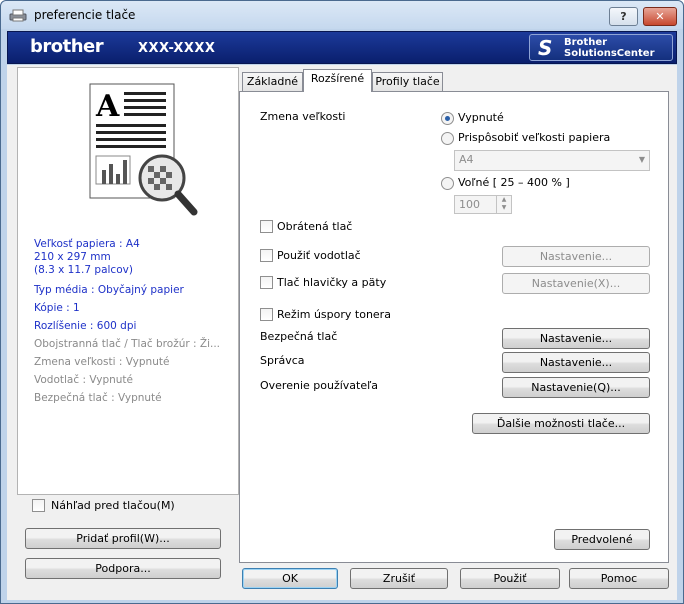  Describe the element at coordinates (337, 80) in the screenshot. I see `tab-advanced: Rozšírené` at that location.